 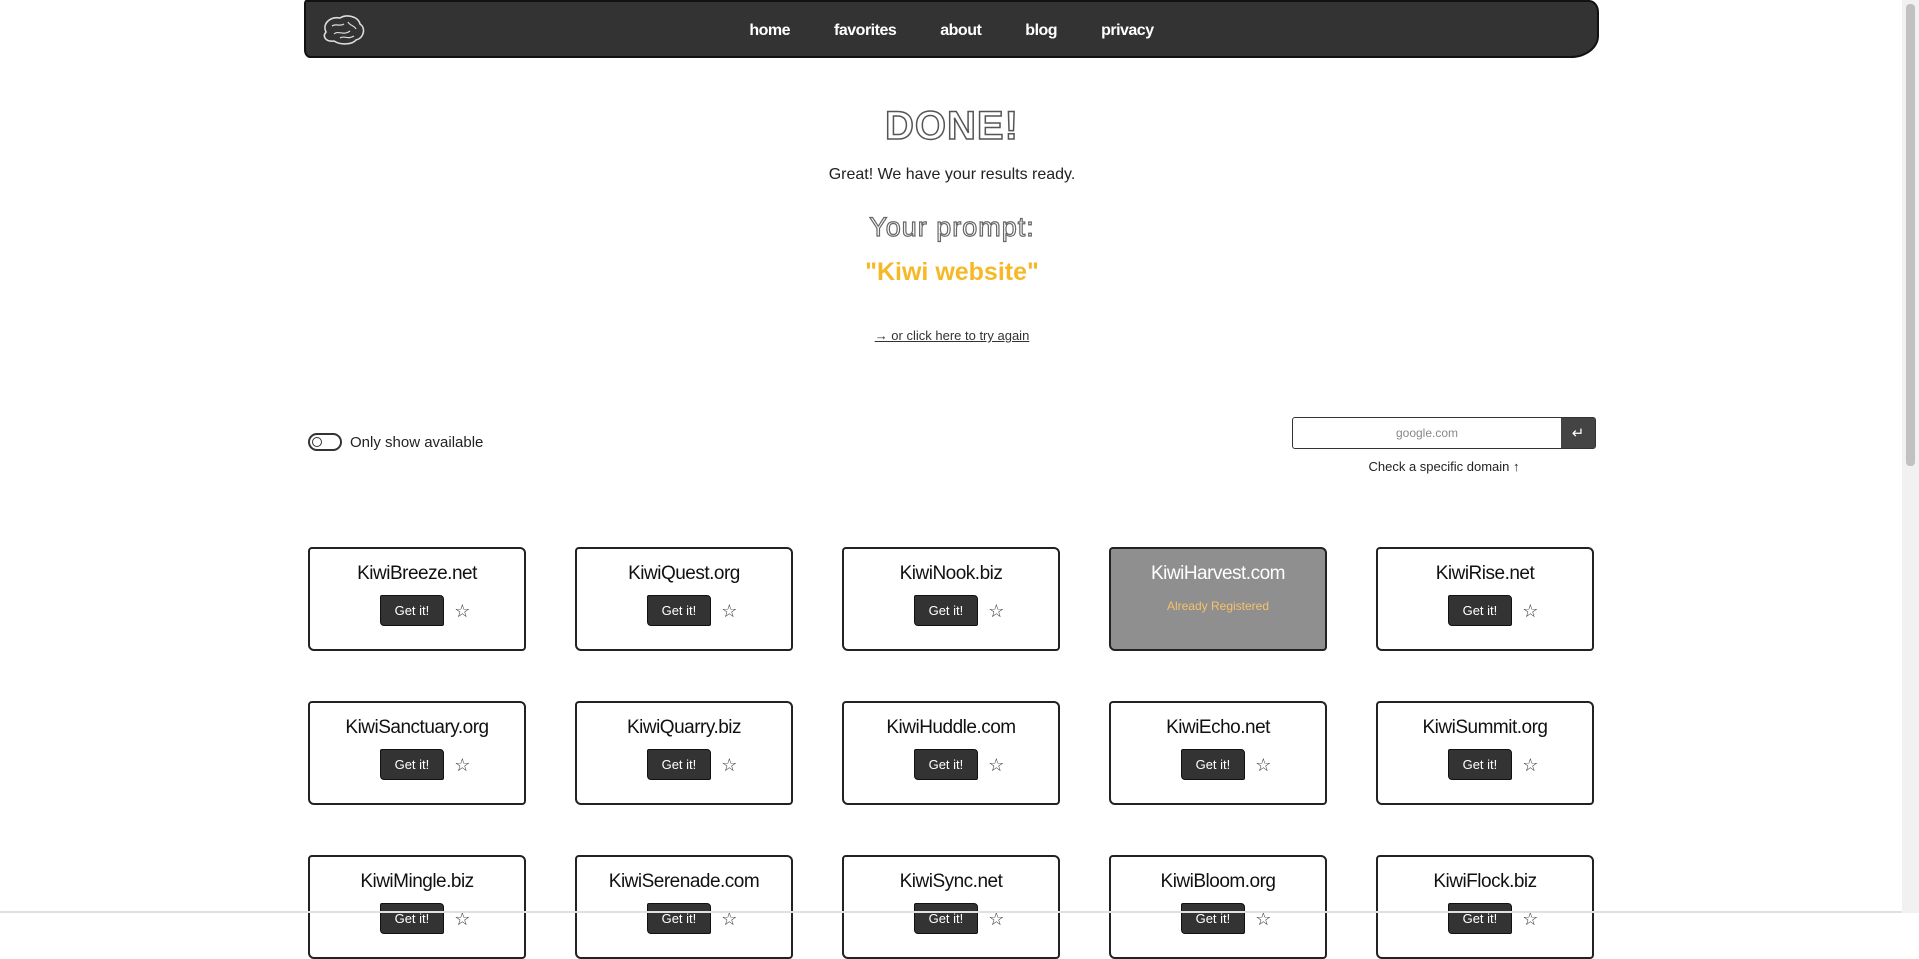 I want to click on try-again-link: → or click here to try again, so click(x=952, y=335).